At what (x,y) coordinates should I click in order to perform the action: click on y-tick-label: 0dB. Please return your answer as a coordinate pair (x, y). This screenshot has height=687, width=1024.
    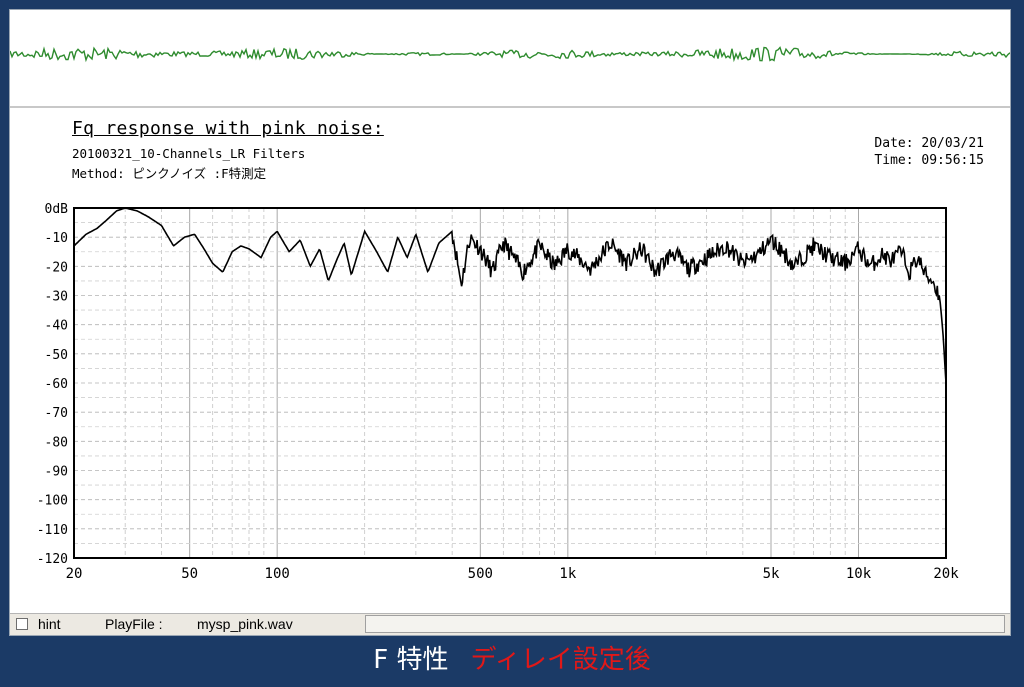
    Looking at the image, I should click on (57, 209).